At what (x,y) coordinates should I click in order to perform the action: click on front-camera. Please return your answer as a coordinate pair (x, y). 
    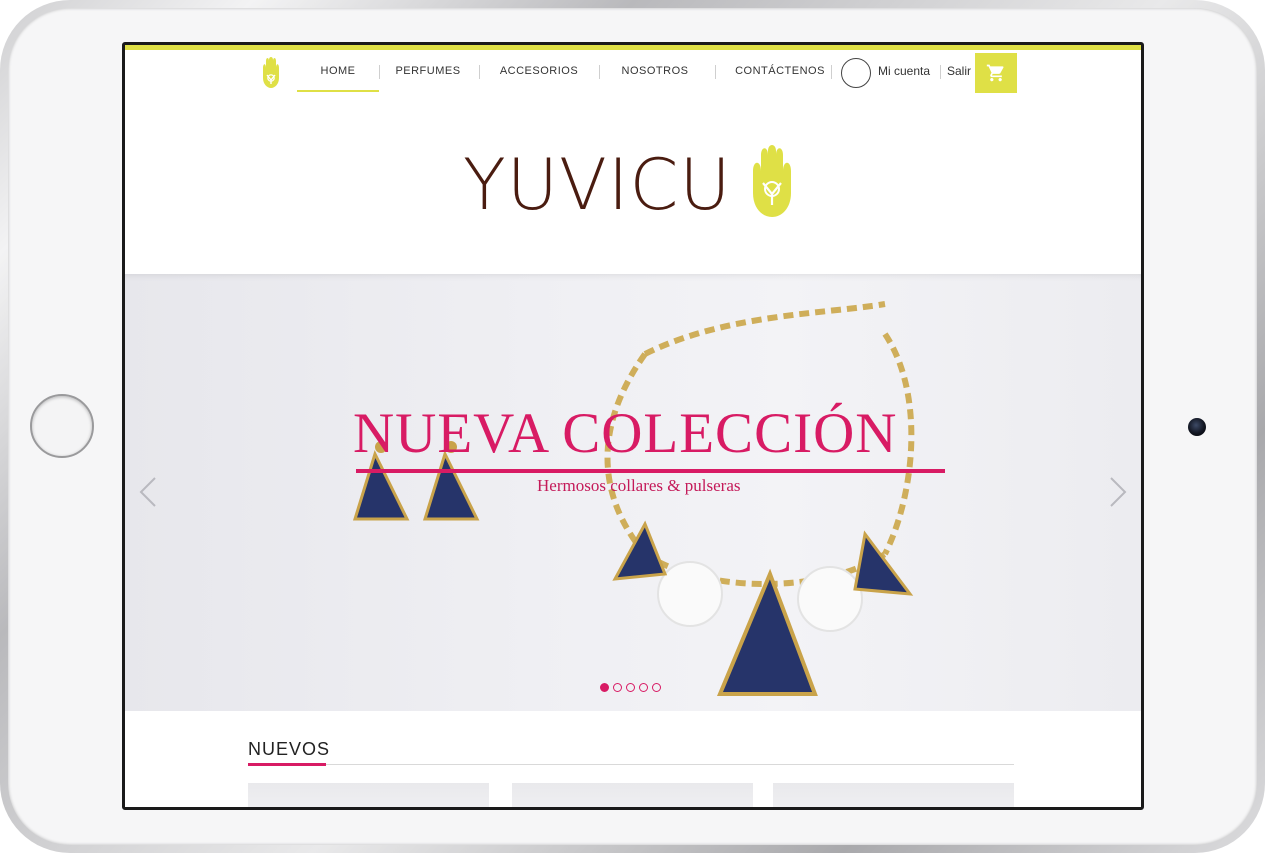
    Looking at the image, I should click on (1197, 427).